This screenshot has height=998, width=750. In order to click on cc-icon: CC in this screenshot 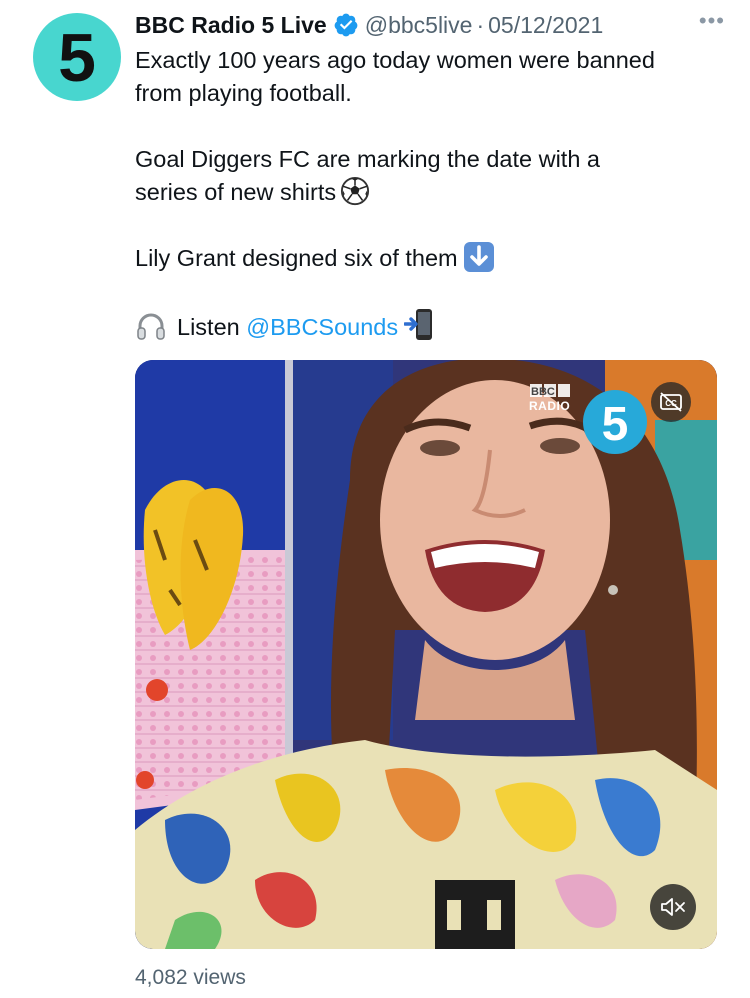, I will do `click(671, 402)`.